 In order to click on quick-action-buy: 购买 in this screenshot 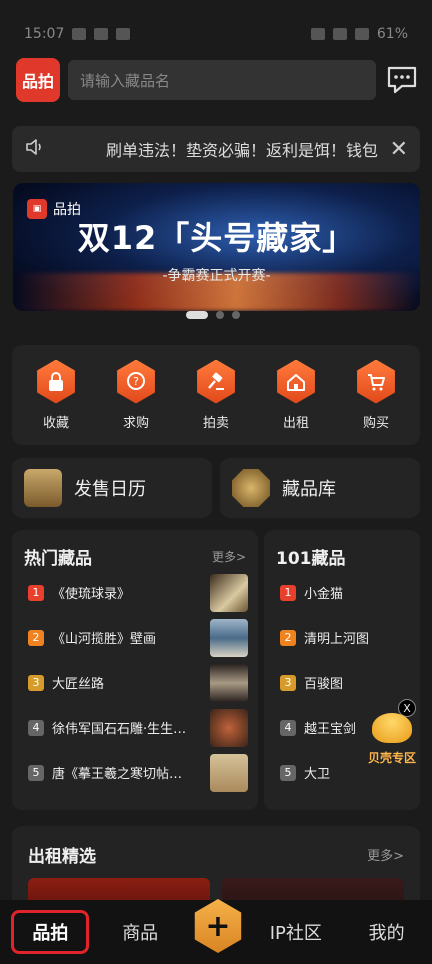, I will do `click(376, 395)`.